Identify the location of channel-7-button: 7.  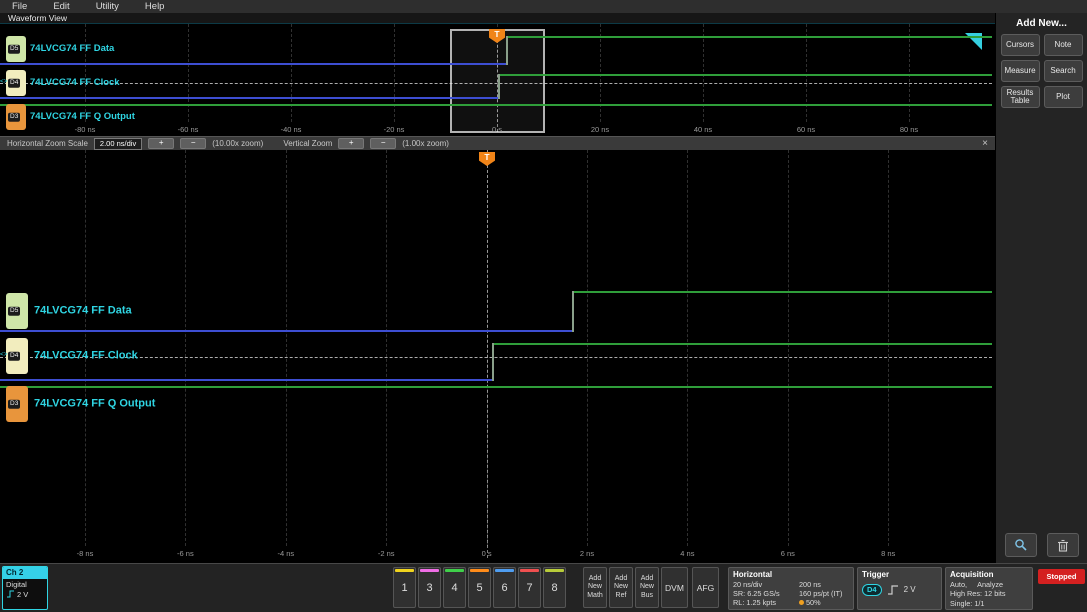
(529, 587).